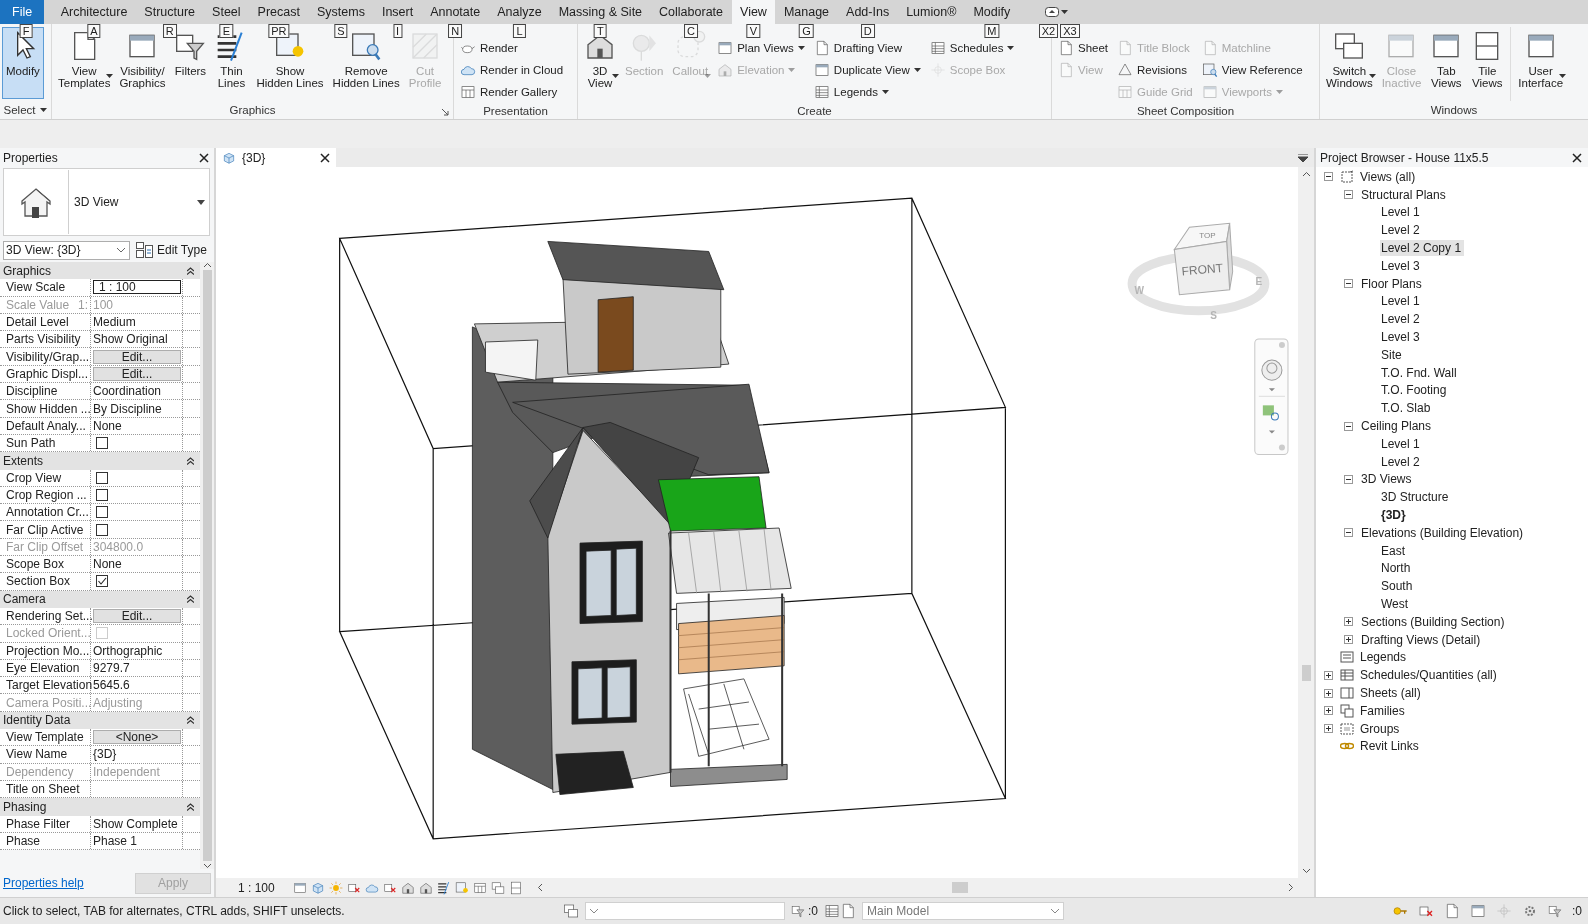 Image resolution: width=1588 pixels, height=924 pixels. I want to click on ribbon-button: Tile Views, so click(1487, 63).